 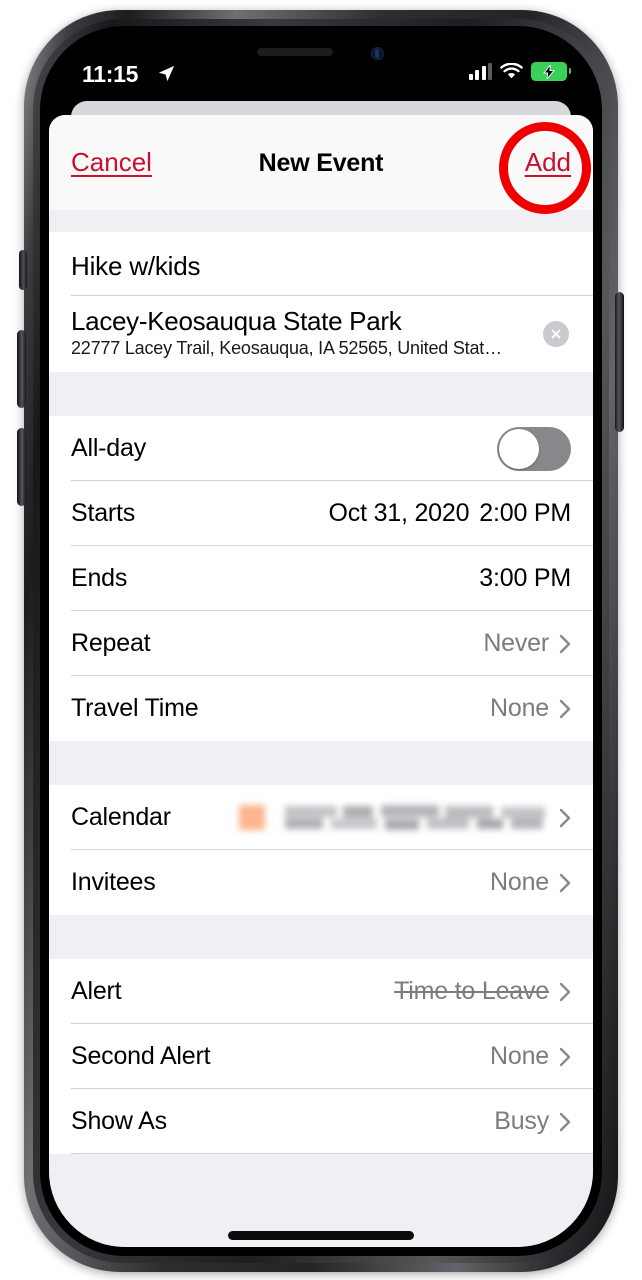 What do you see at coordinates (321, 448) in the screenshot?
I see `all-day-row: All-day` at bounding box center [321, 448].